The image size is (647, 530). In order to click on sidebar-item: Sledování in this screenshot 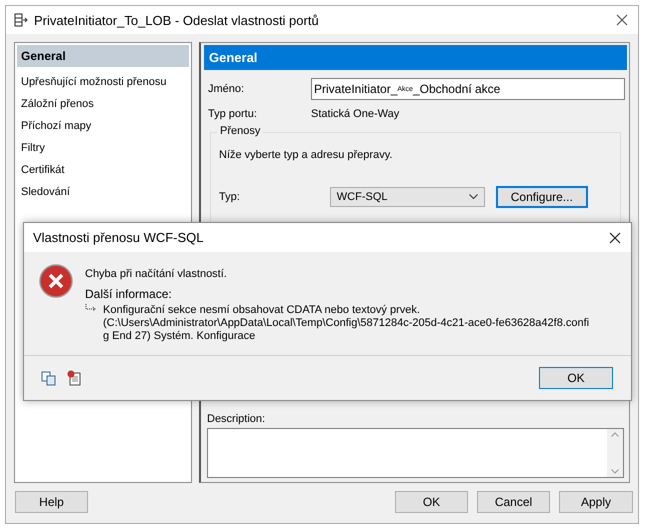, I will do `click(103, 192)`.